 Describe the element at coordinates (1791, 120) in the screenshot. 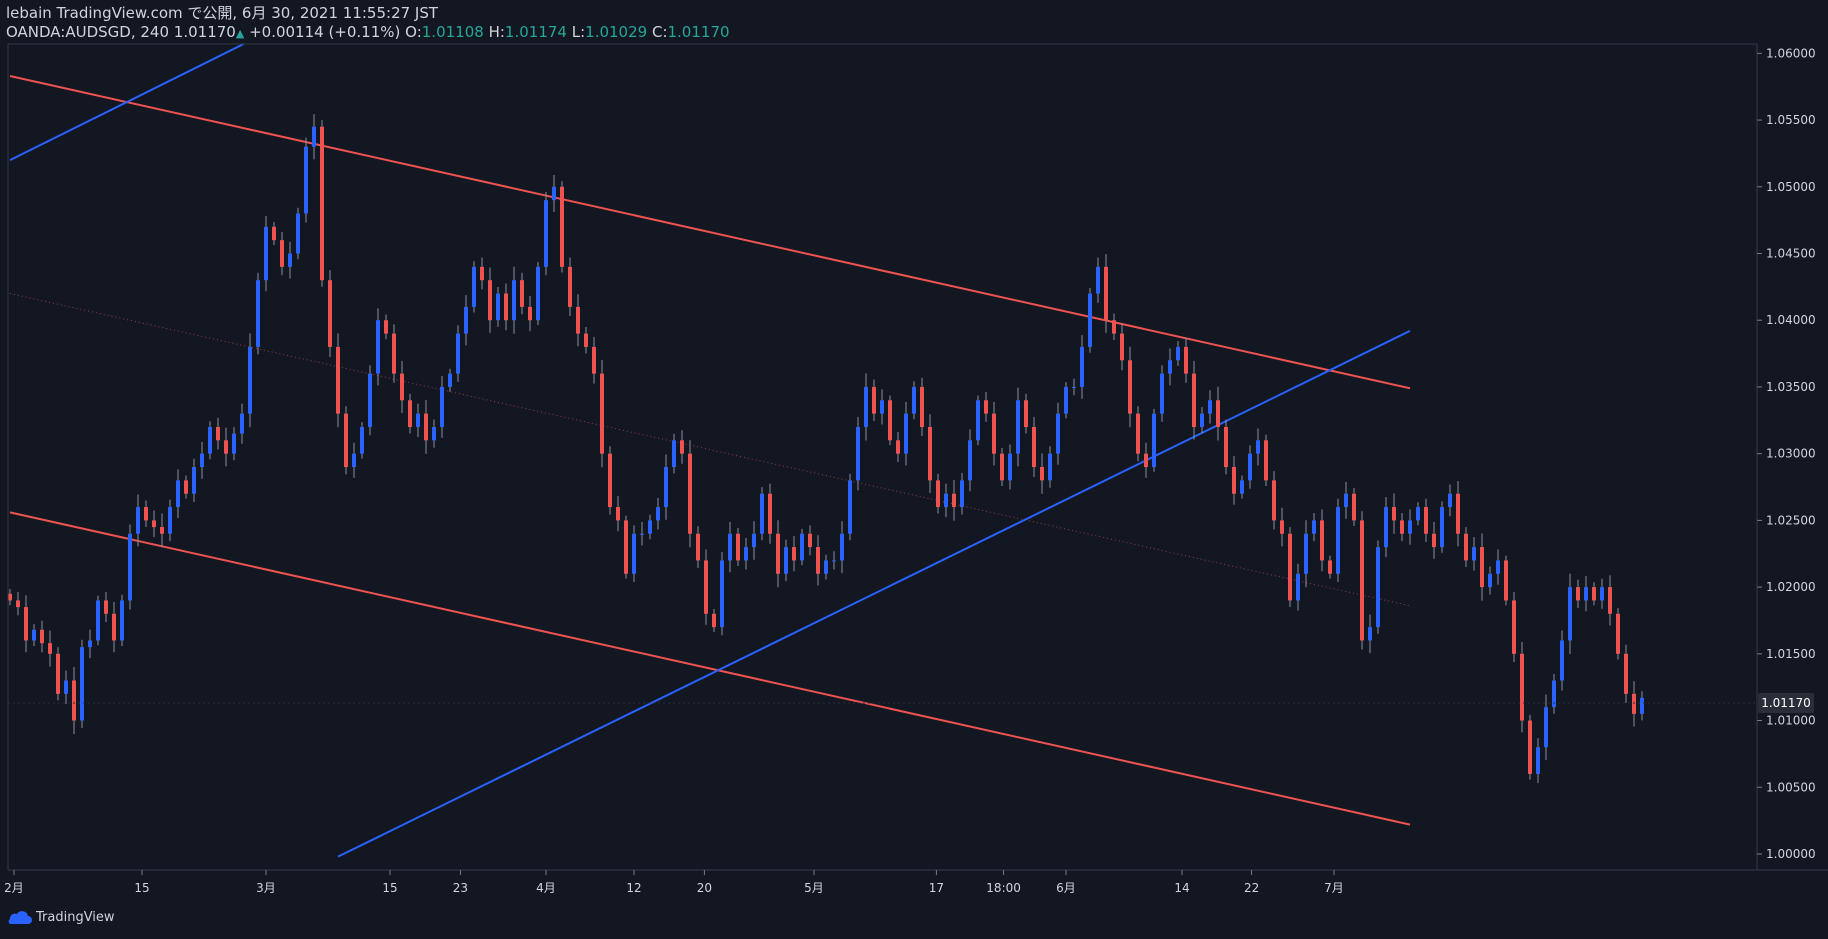

I see `price-tick-label: 1.05500` at that location.